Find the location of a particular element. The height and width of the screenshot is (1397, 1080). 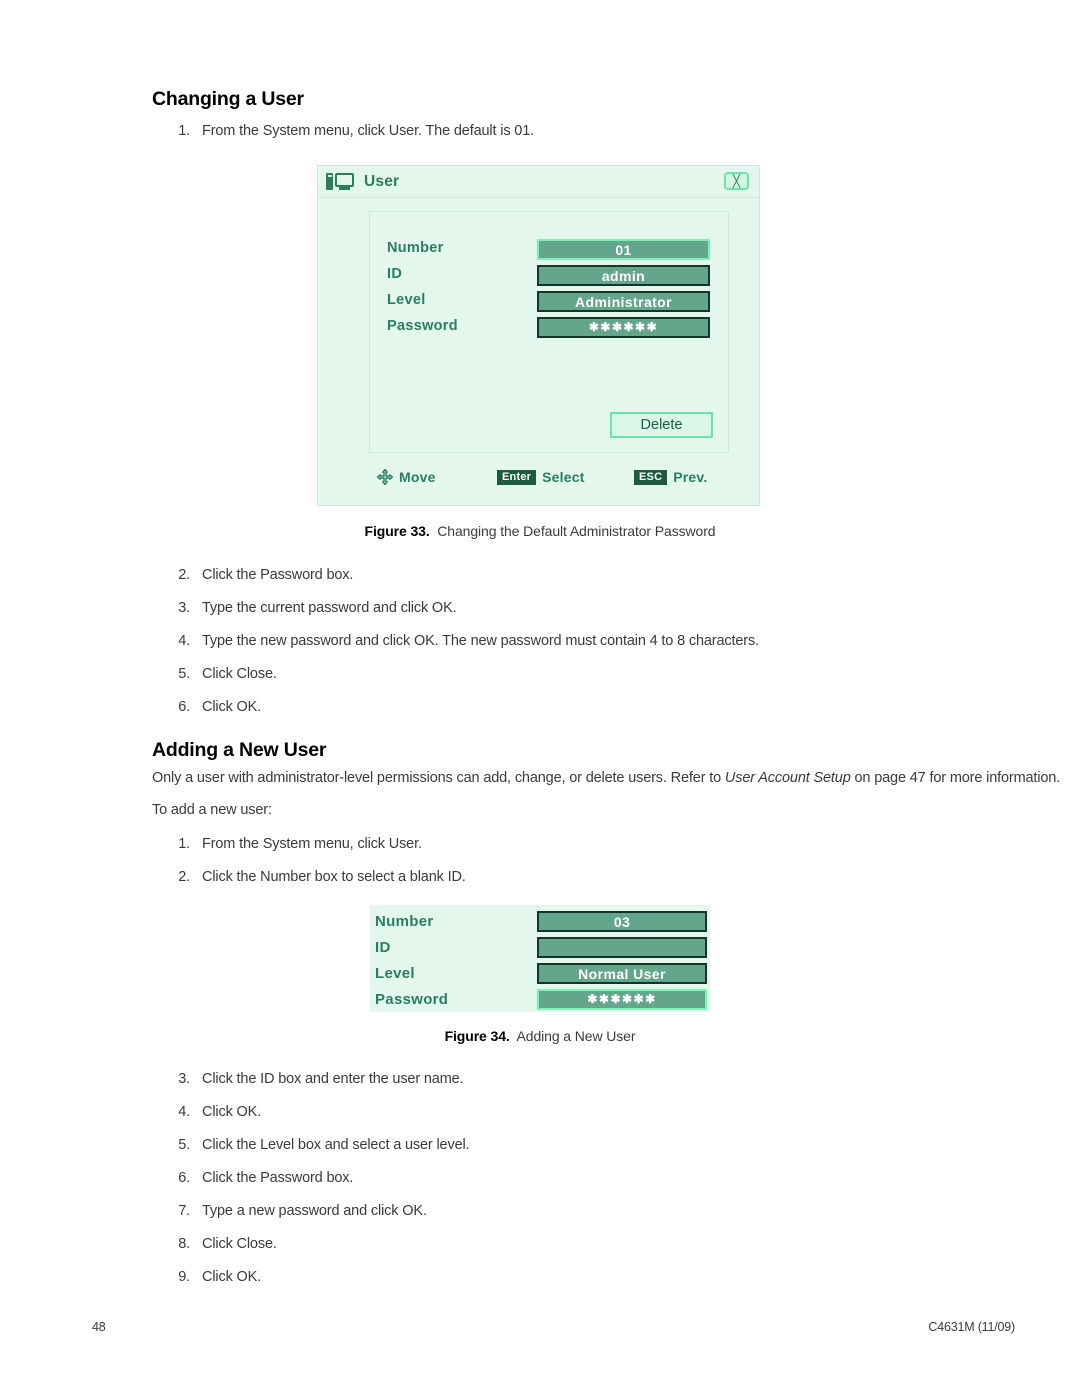

id-field is located at coordinates (622, 947).